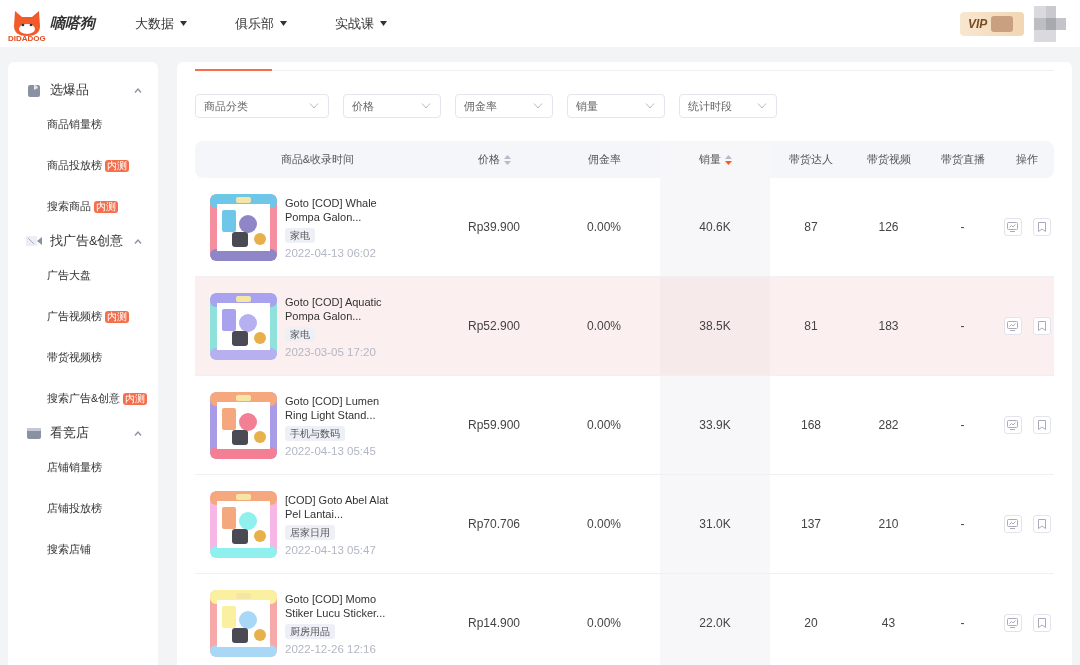 This screenshot has width=1080, height=665. What do you see at coordinates (811, 623) in the screenshot?
I see `table-cell: 20` at bounding box center [811, 623].